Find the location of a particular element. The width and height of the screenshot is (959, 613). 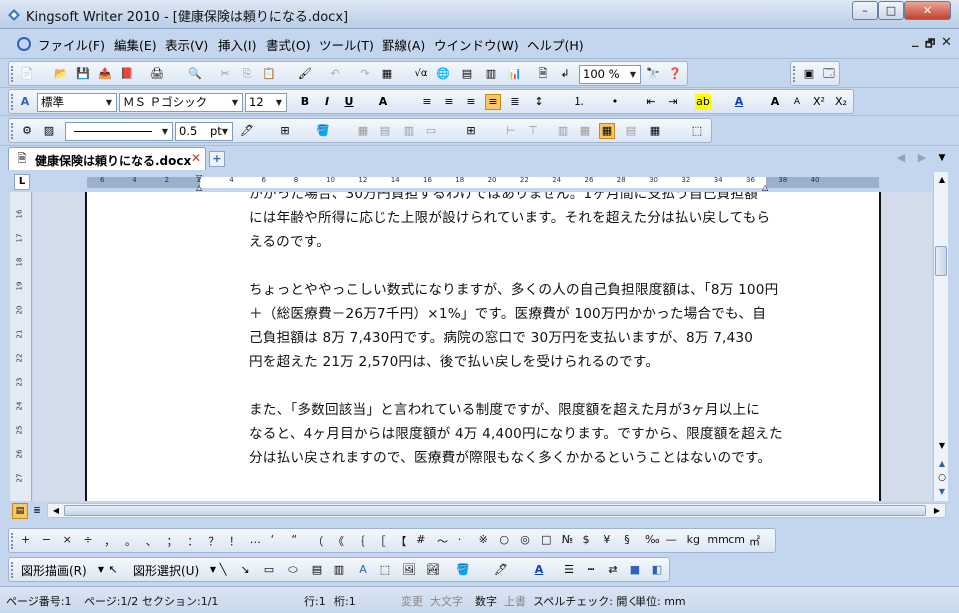

scroll-right-icon: ▶ is located at coordinates (937, 511).